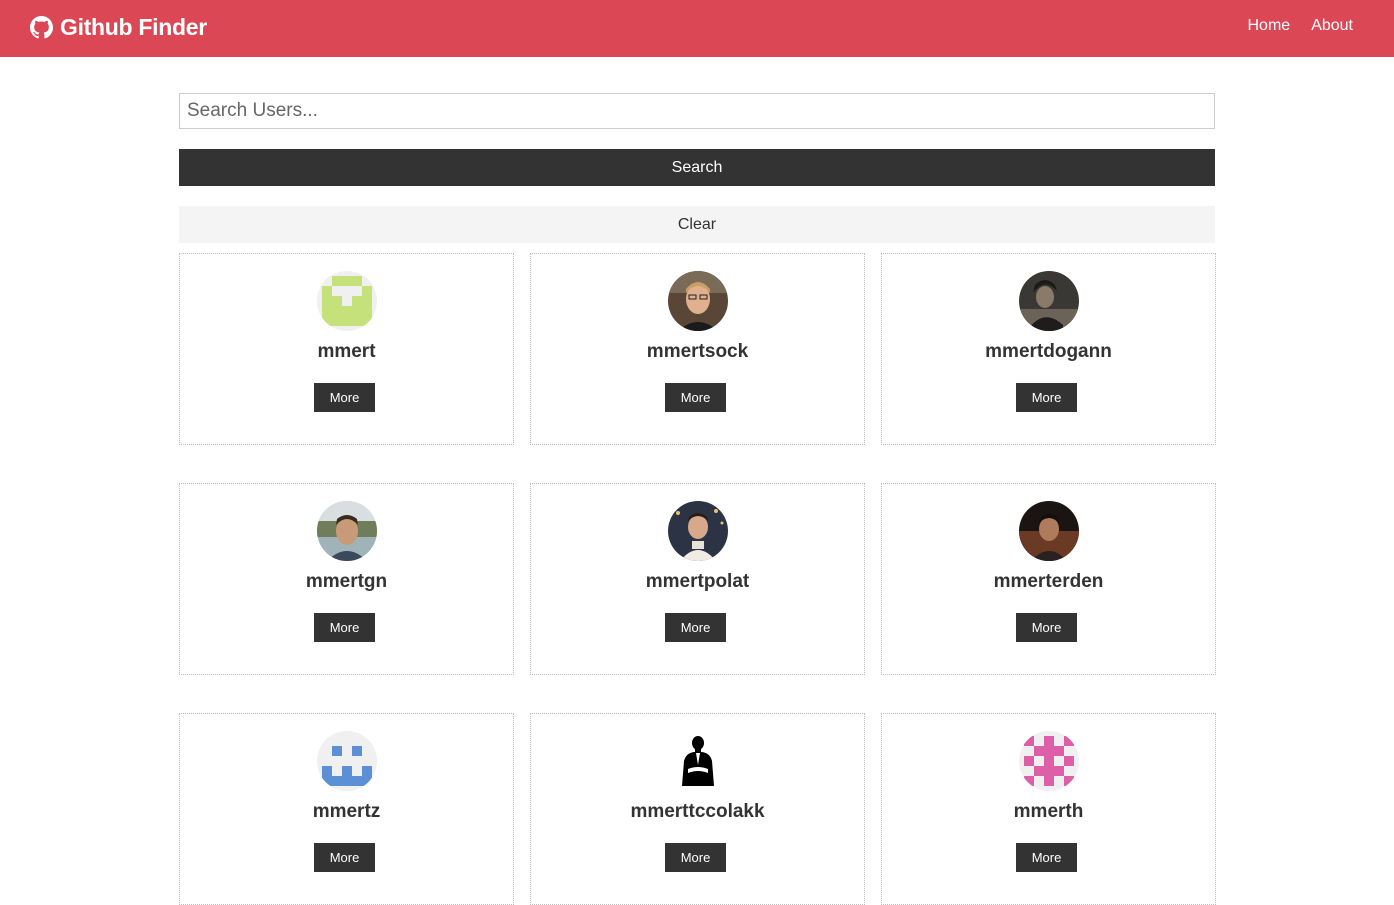  What do you see at coordinates (697, 811) in the screenshot?
I see `username: mmerttccolakk` at bounding box center [697, 811].